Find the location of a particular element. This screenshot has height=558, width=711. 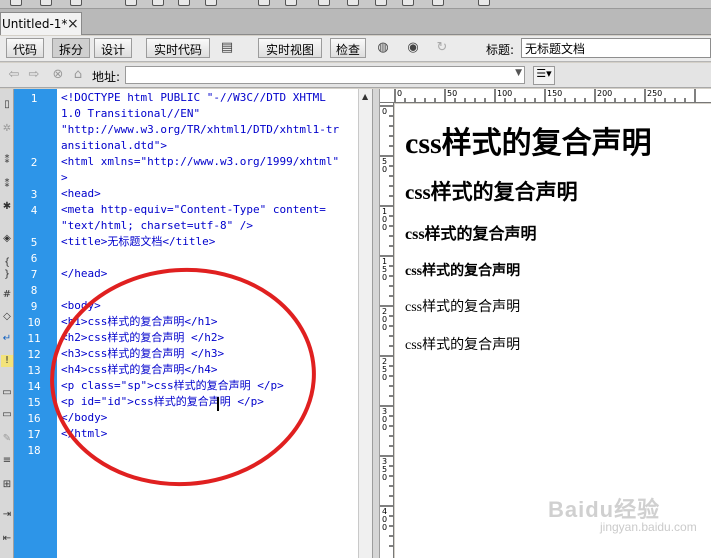

code-line: 1.0 Transitional//EN" is located at coordinates (131, 113).